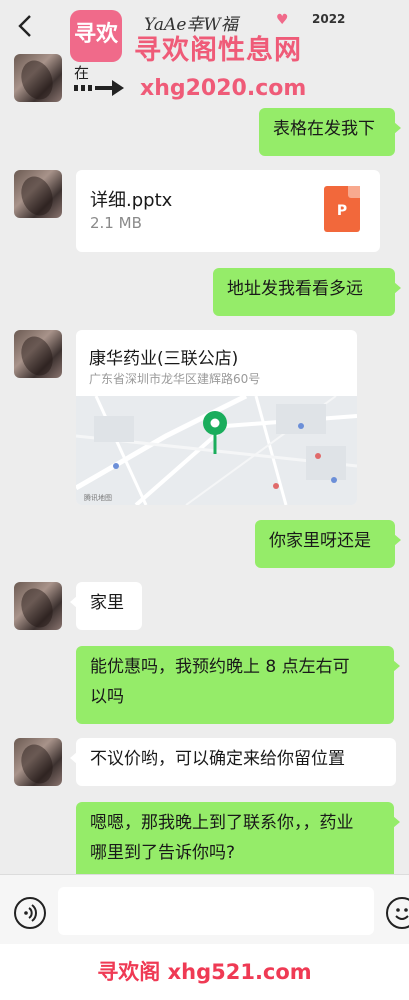  Describe the element at coordinates (204, 33) in the screenshot. I see `chat-header: 寻欢 YaAe幸W福 ♥ 2022 寻欢阁性息网` at that location.